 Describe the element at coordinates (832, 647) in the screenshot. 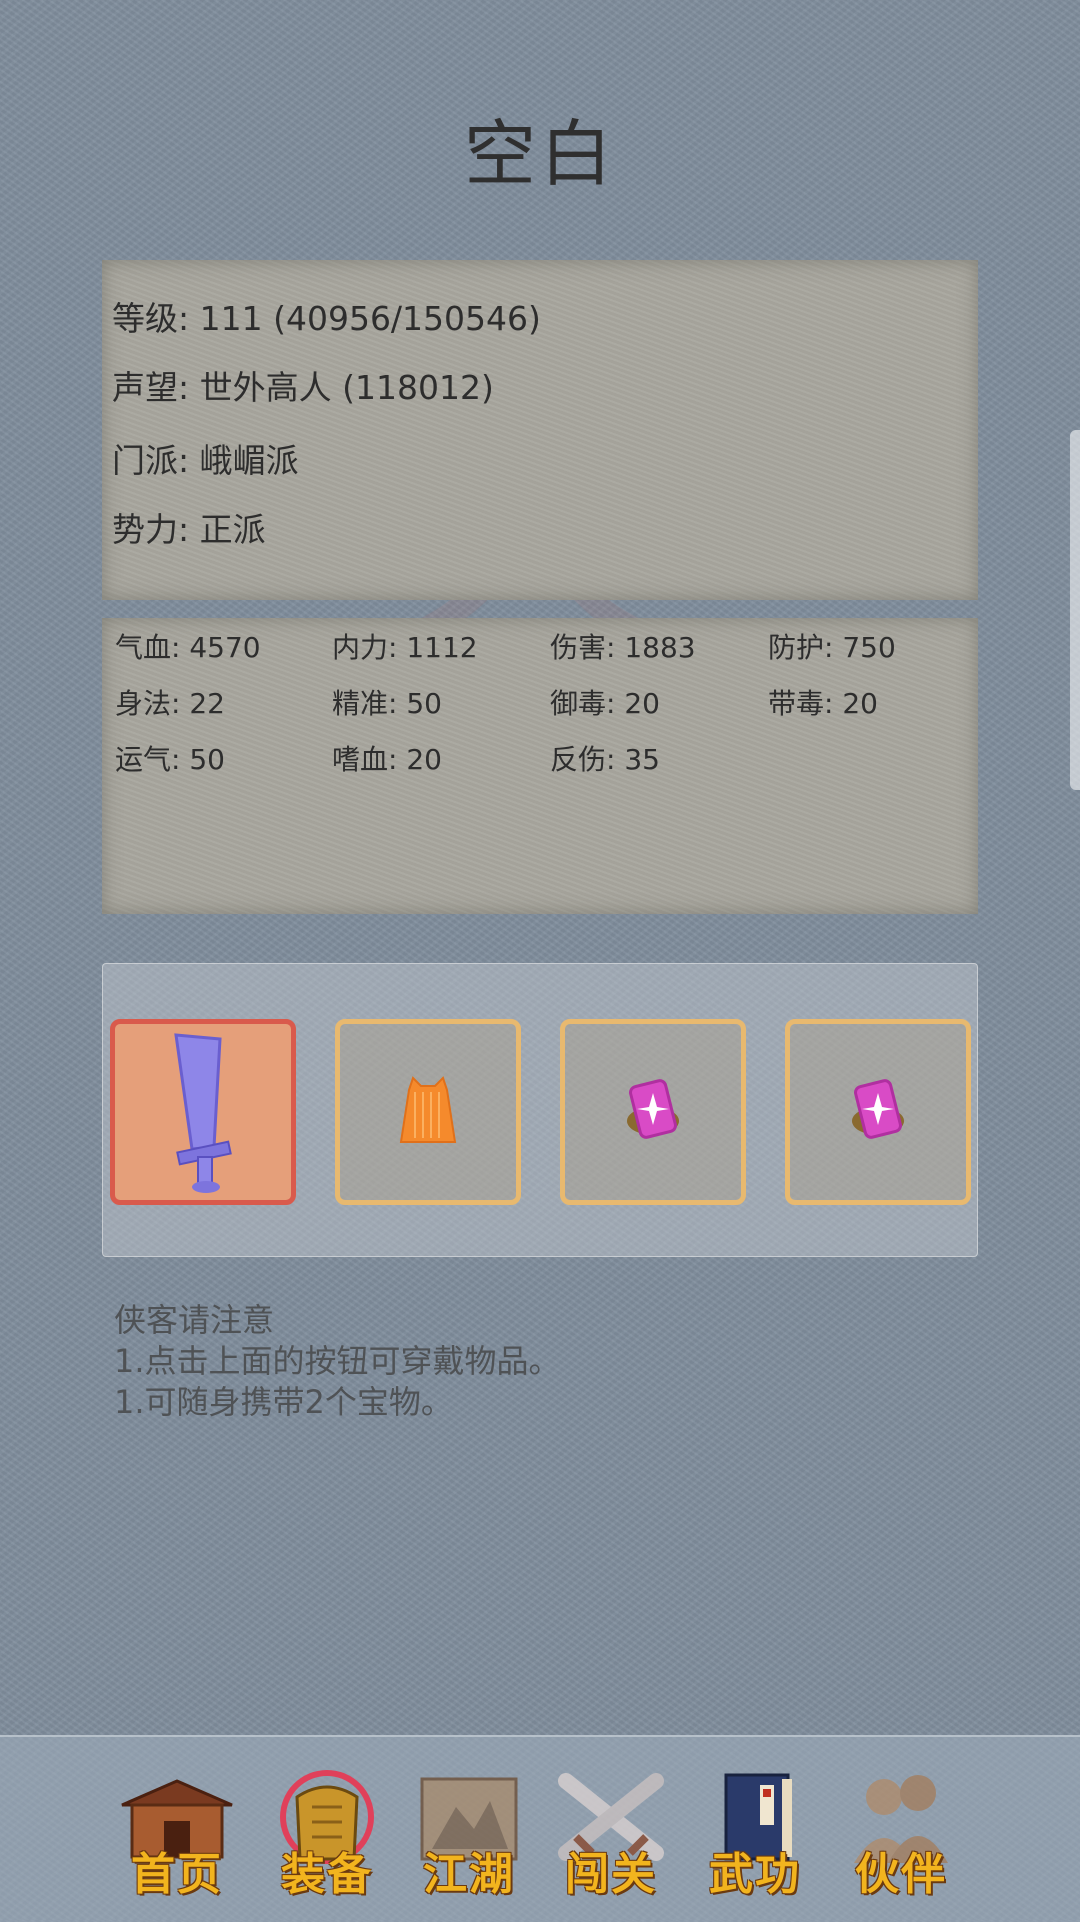

I see `stat-defense: 防护: 750` at that location.